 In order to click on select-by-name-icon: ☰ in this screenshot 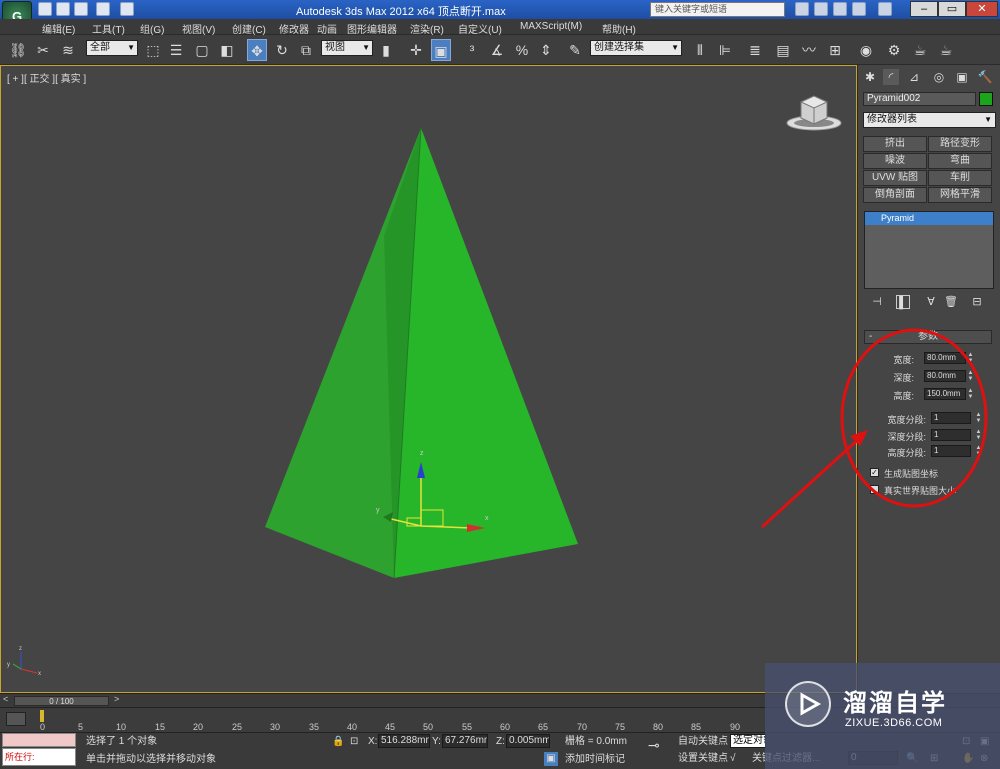, I will do `click(176, 50)`.